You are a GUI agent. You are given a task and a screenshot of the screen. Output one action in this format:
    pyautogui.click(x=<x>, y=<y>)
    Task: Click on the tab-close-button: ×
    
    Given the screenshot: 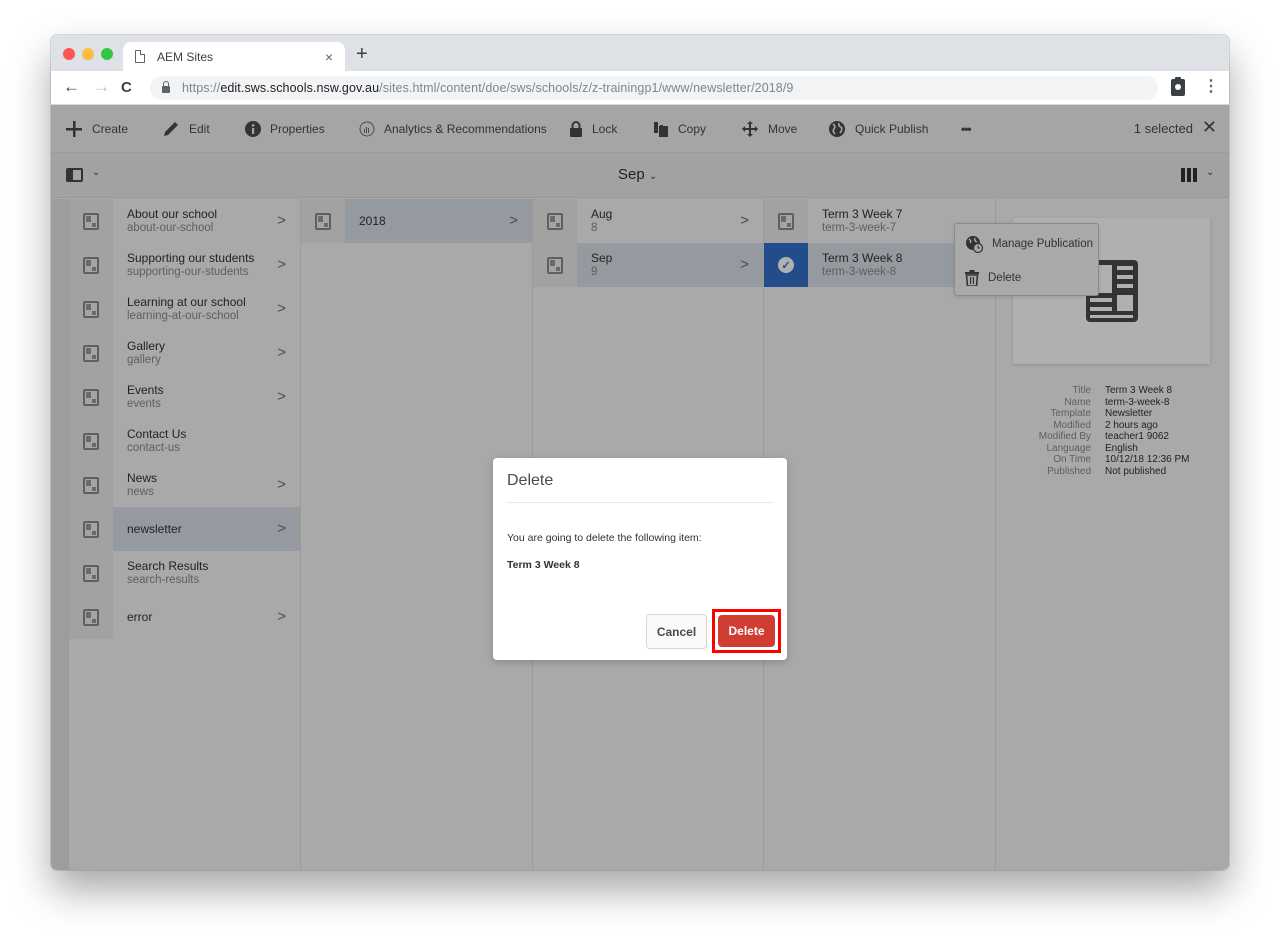 What is the action you would take?
    pyautogui.click(x=329, y=57)
    